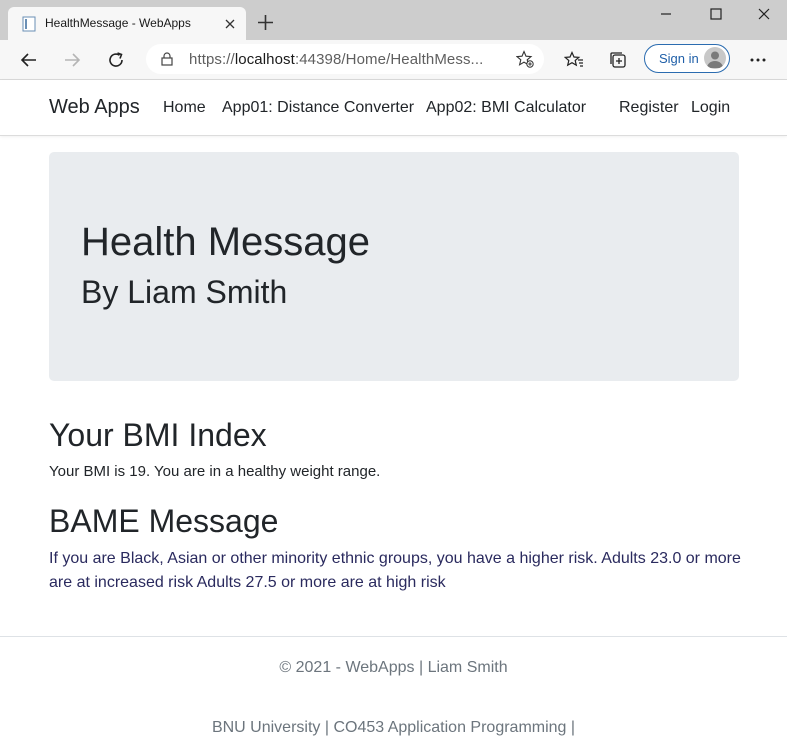 This screenshot has width=787, height=756. What do you see at coordinates (666, 14) in the screenshot?
I see `minimize-icon` at bounding box center [666, 14].